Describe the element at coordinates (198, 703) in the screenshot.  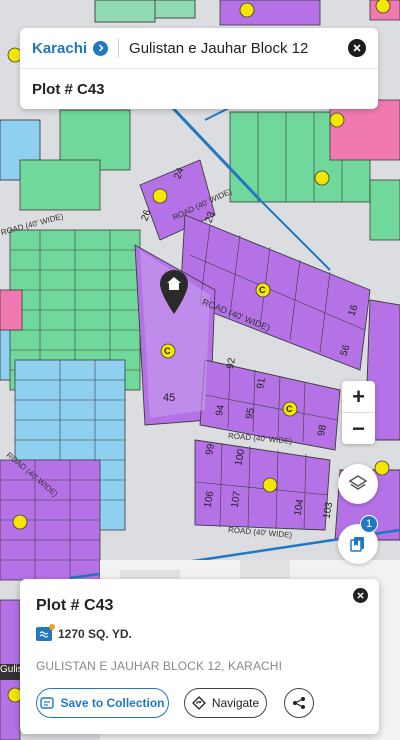
I see `navigate-icon` at that location.